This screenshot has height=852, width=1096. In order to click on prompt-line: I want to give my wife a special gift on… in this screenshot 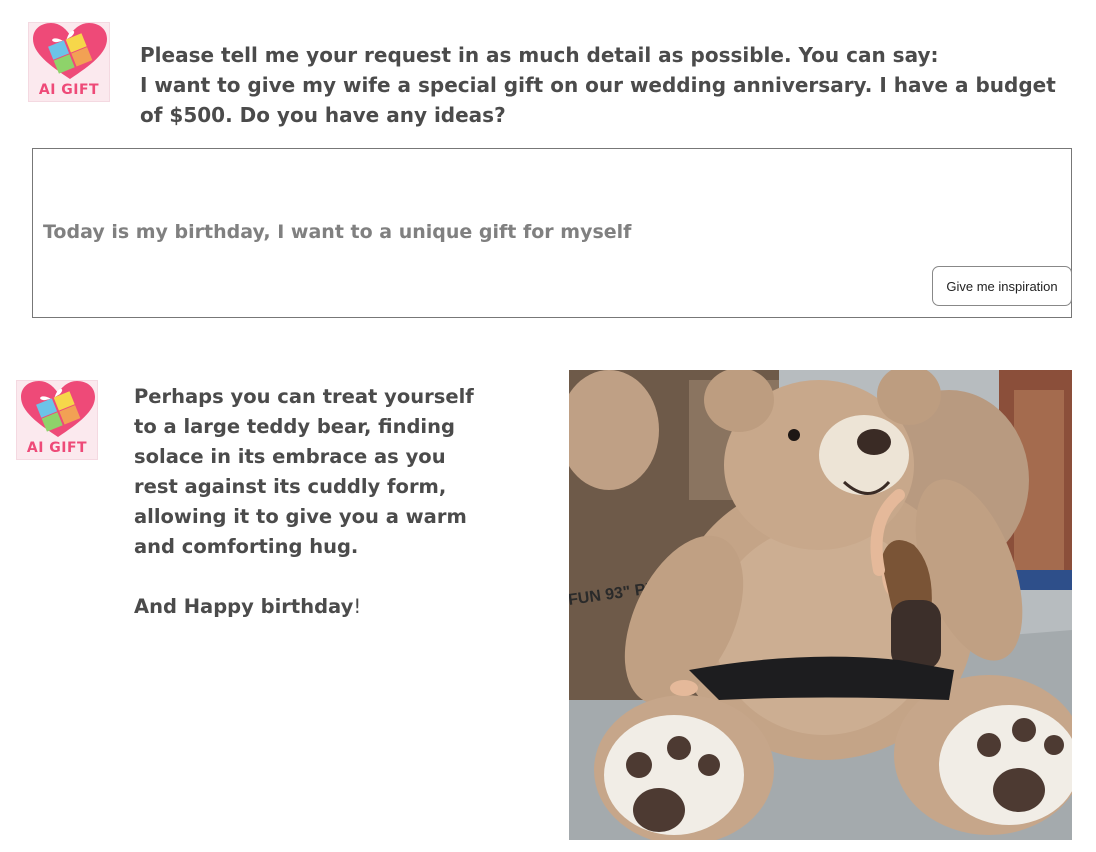, I will do `click(598, 85)`.